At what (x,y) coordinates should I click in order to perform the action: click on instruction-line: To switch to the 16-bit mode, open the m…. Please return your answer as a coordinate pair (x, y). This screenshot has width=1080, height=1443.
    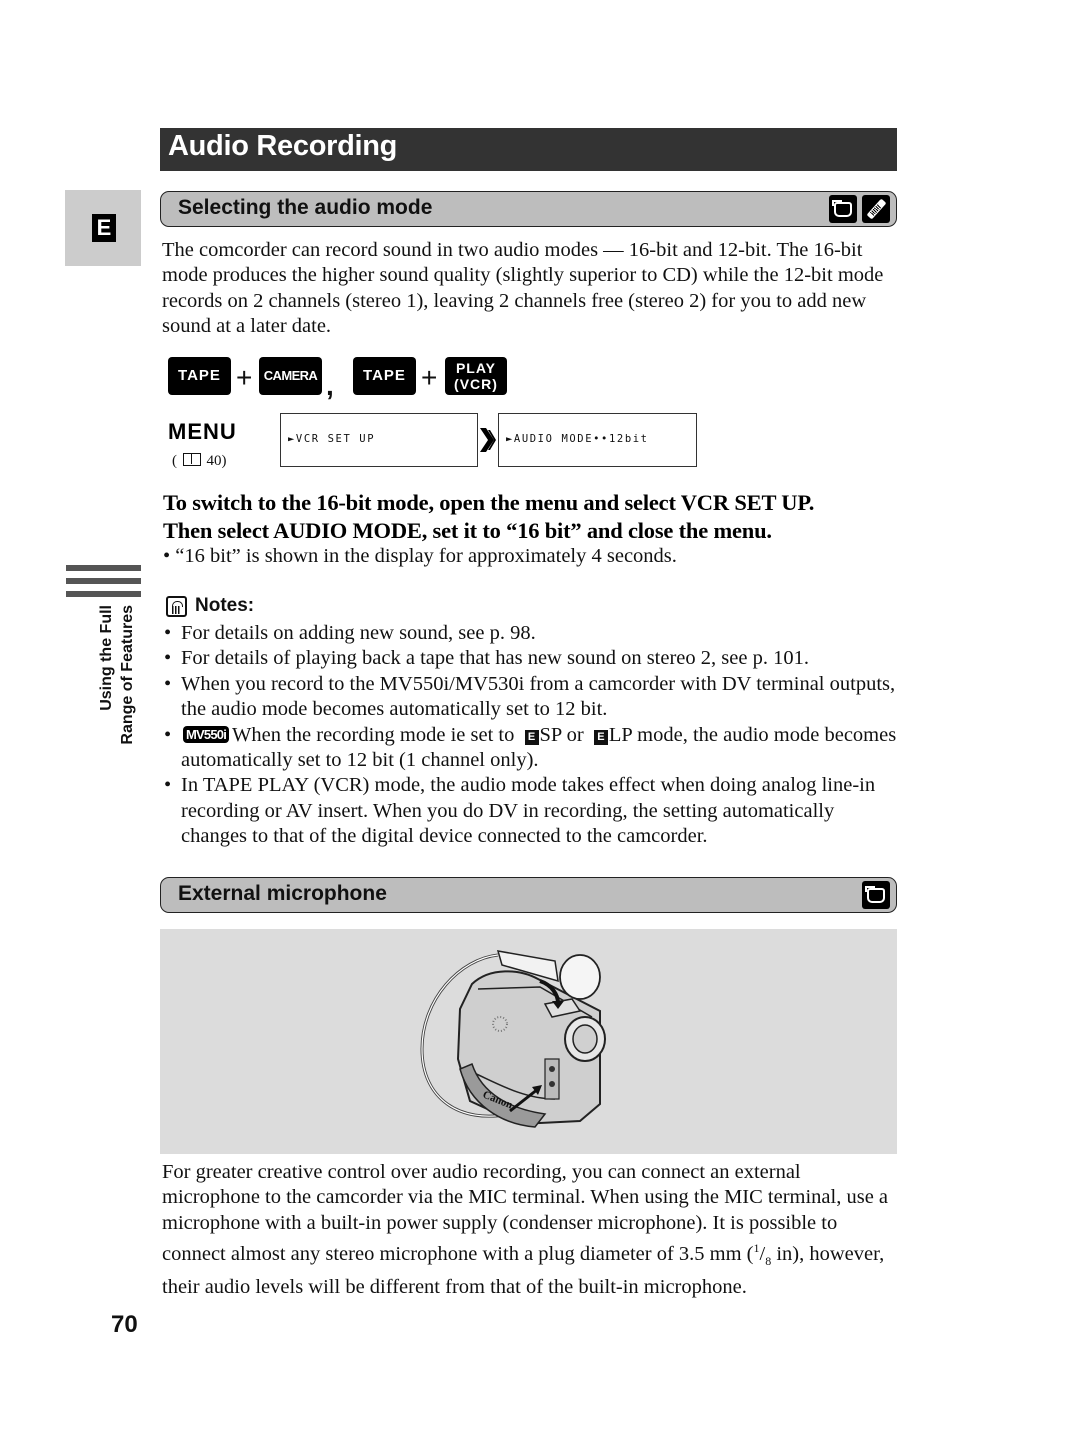
    Looking at the image, I should click on (489, 502).